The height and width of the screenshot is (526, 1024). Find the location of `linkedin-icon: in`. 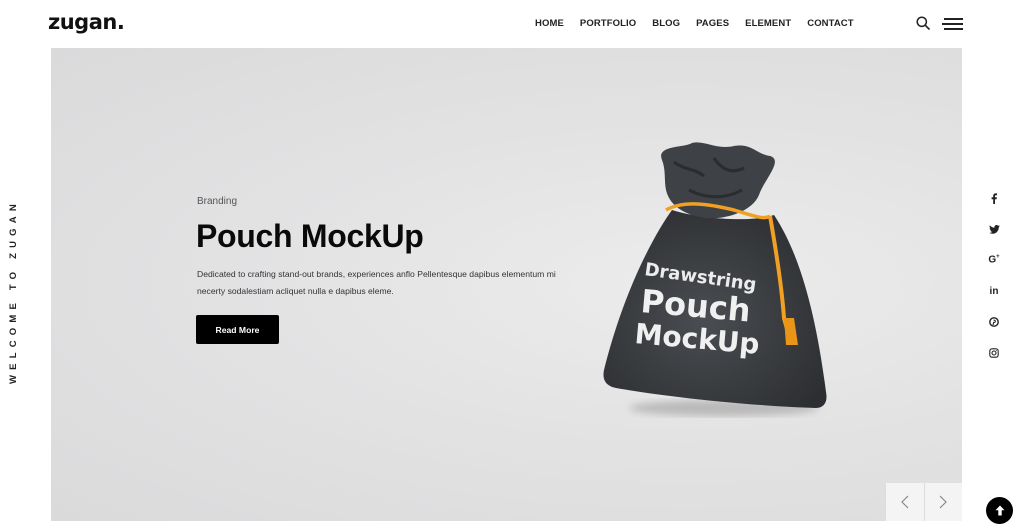

linkedin-icon: in is located at coordinates (994, 291).